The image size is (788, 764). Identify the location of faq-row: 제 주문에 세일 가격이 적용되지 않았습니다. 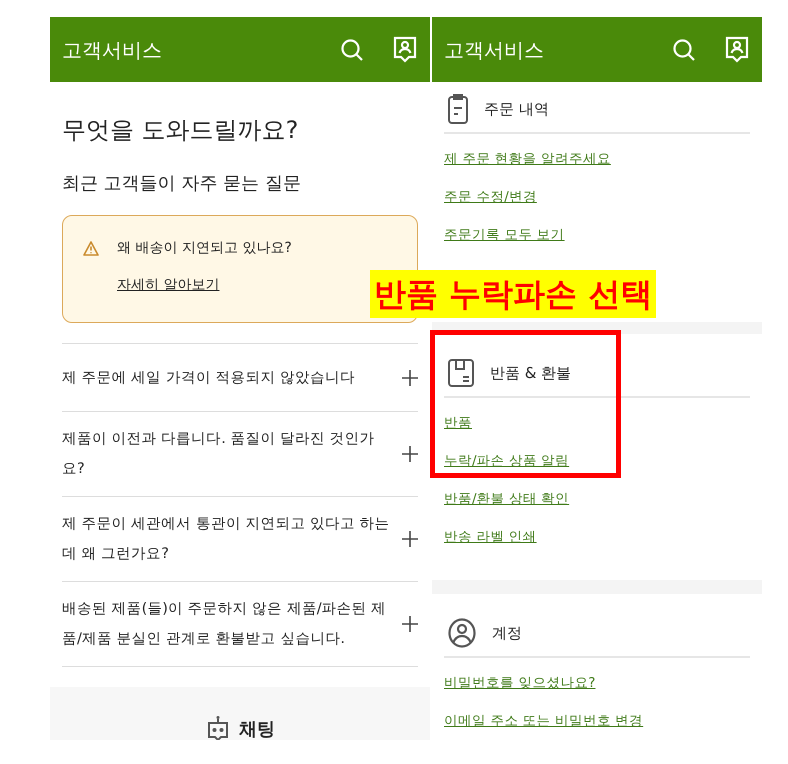
(240, 378).